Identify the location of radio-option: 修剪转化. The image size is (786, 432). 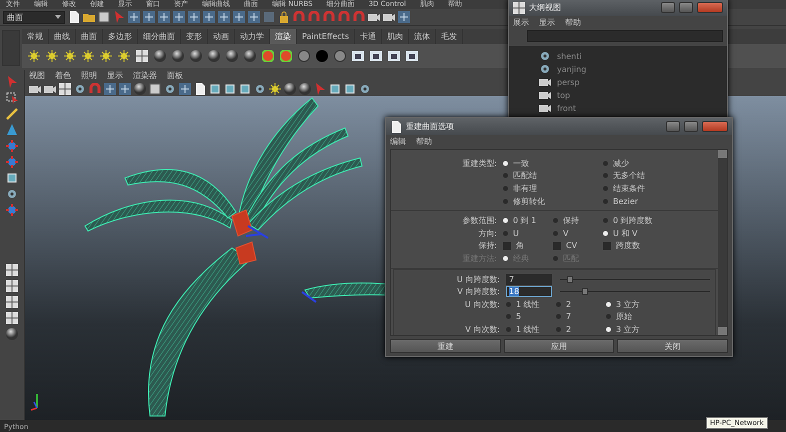
(528, 201).